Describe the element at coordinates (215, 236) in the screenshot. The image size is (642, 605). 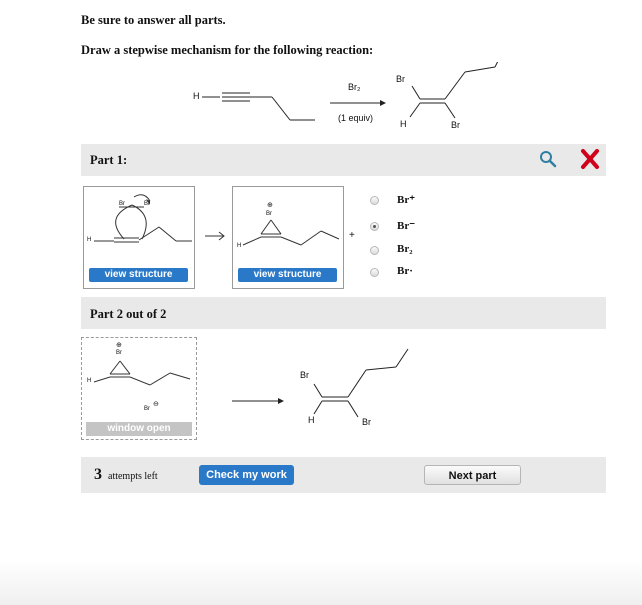
I see `reaction-arrow-part1` at that location.